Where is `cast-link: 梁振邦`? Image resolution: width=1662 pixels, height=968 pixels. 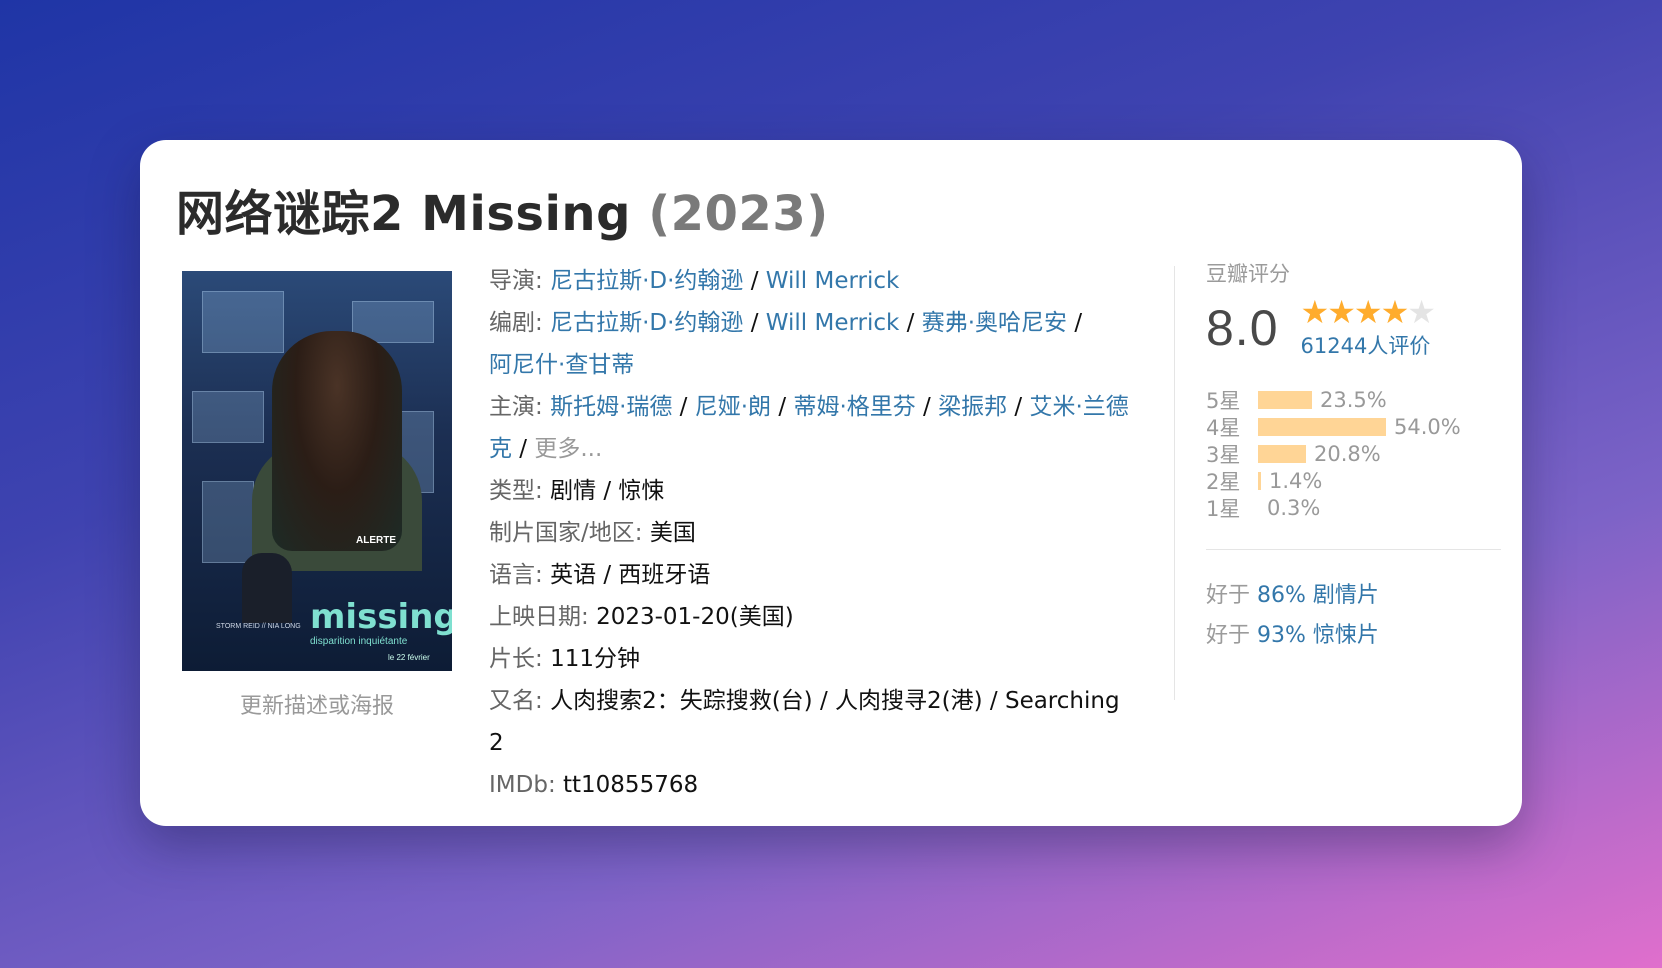
cast-link: 梁振邦 is located at coordinates (972, 407).